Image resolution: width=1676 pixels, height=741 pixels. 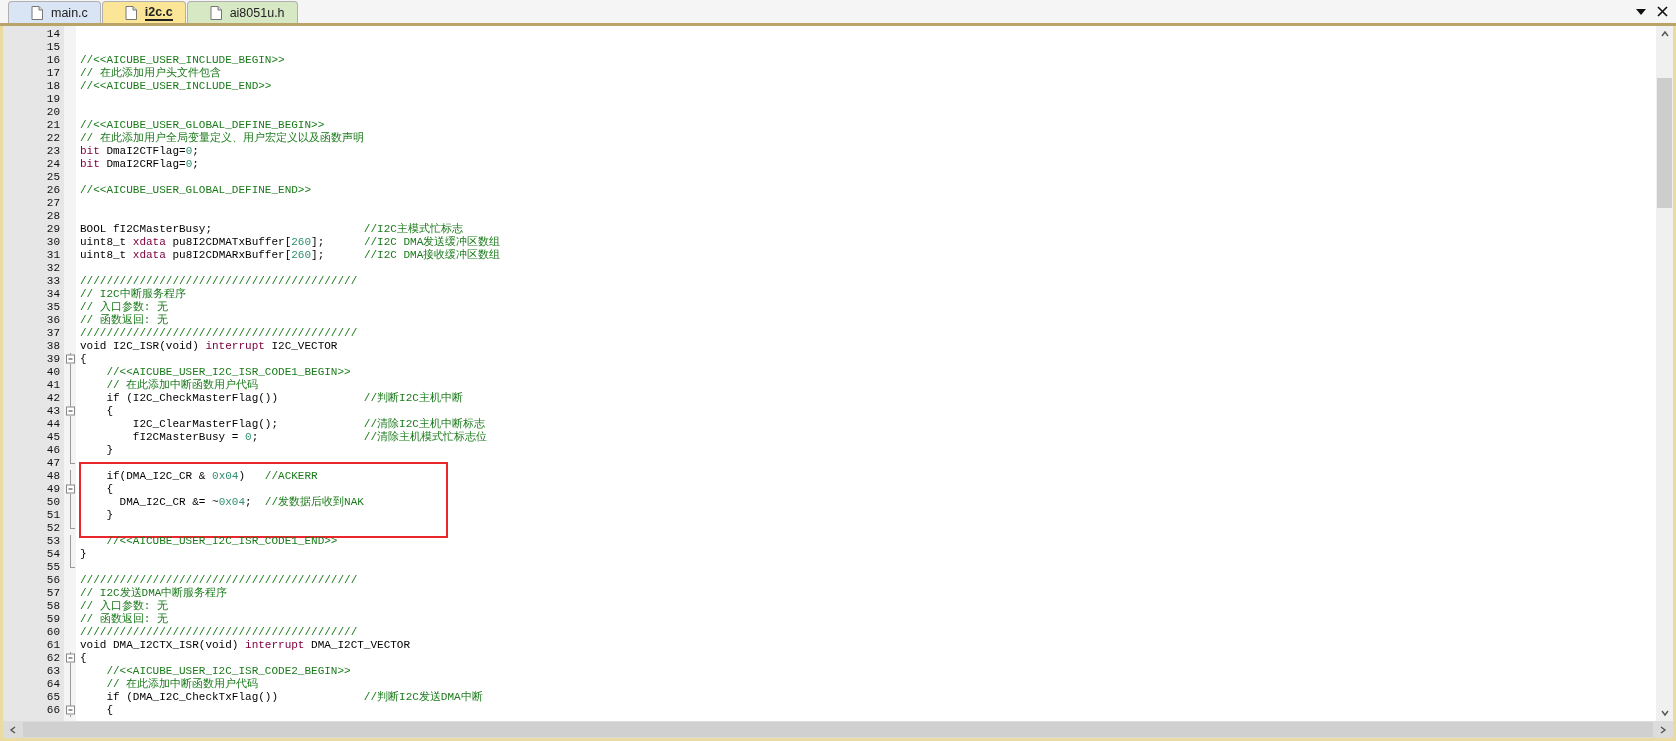 What do you see at coordinates (53, 125) in the screenshot?
I see `line-number: 21` at bounding box center [53, 125].